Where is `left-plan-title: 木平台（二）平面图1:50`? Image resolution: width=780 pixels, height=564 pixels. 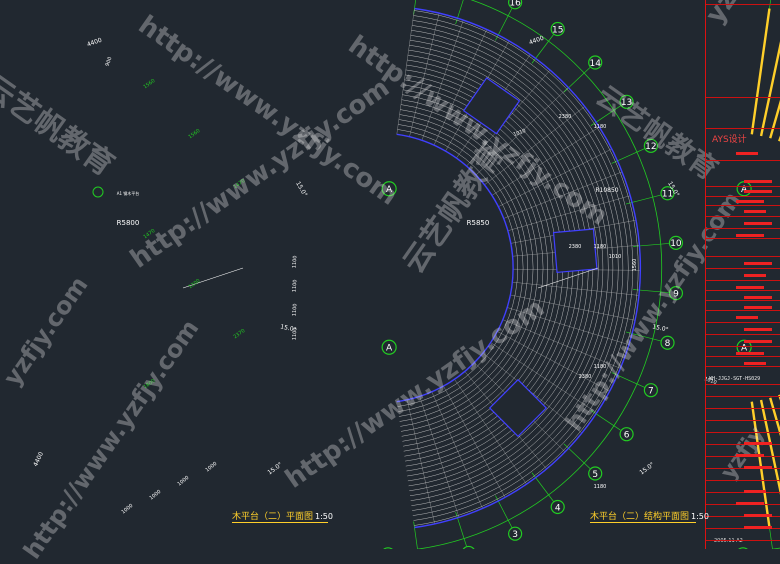
left-plan-title: 木平台（二）平面图1:50 is located at coordinates (282, 515).